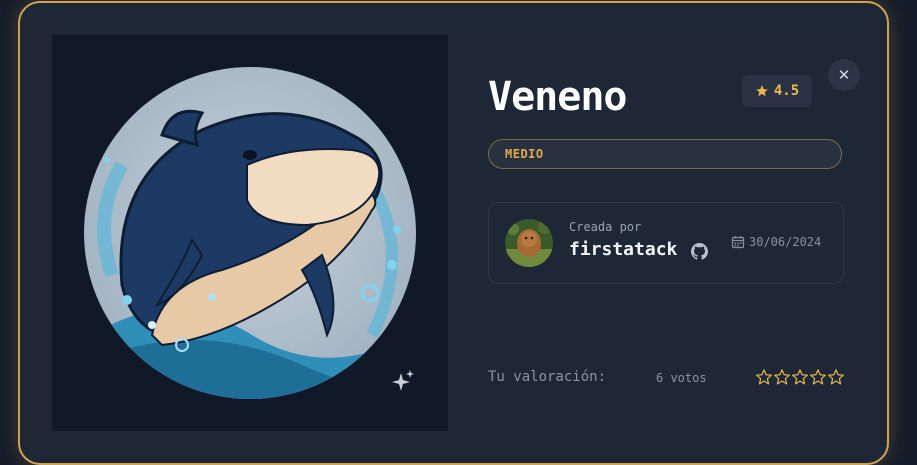  What do you see at coordinates (403, 380) in the screenshot?
I see `sparkle-icon` at bounding box center [403, 380].